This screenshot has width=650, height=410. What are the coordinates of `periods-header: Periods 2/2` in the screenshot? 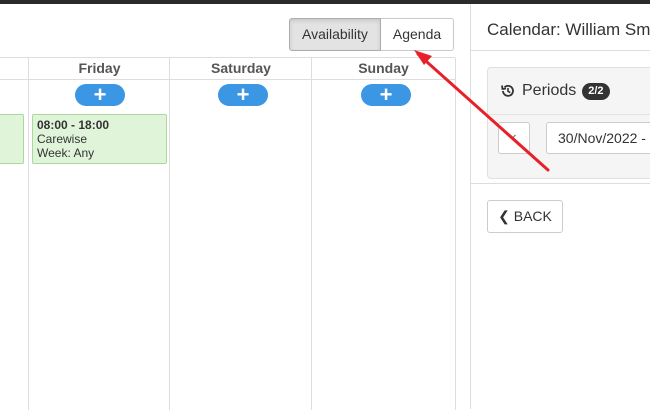 It's located at (555, 91).